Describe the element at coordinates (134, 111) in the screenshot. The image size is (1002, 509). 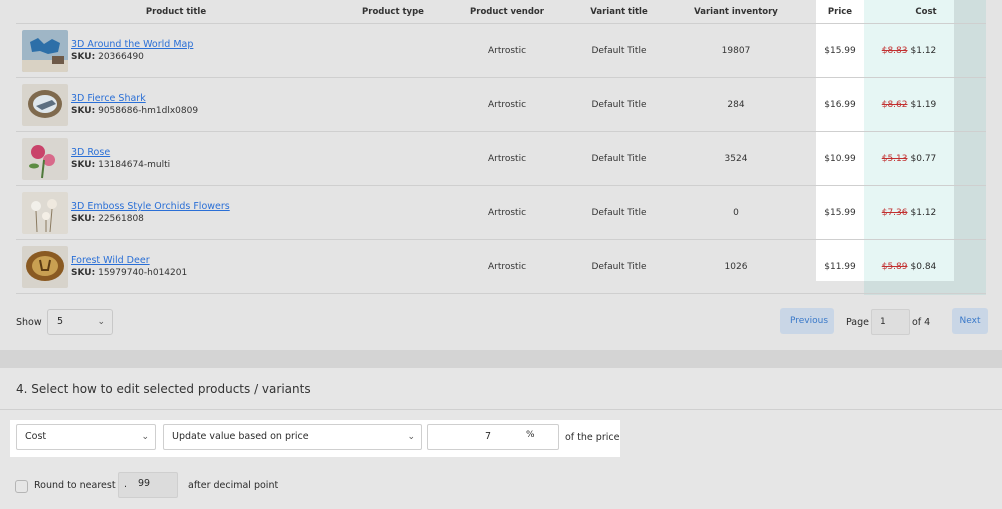
I see `product-sku: SKU: 9058686-hm1dlx0809` at that location.